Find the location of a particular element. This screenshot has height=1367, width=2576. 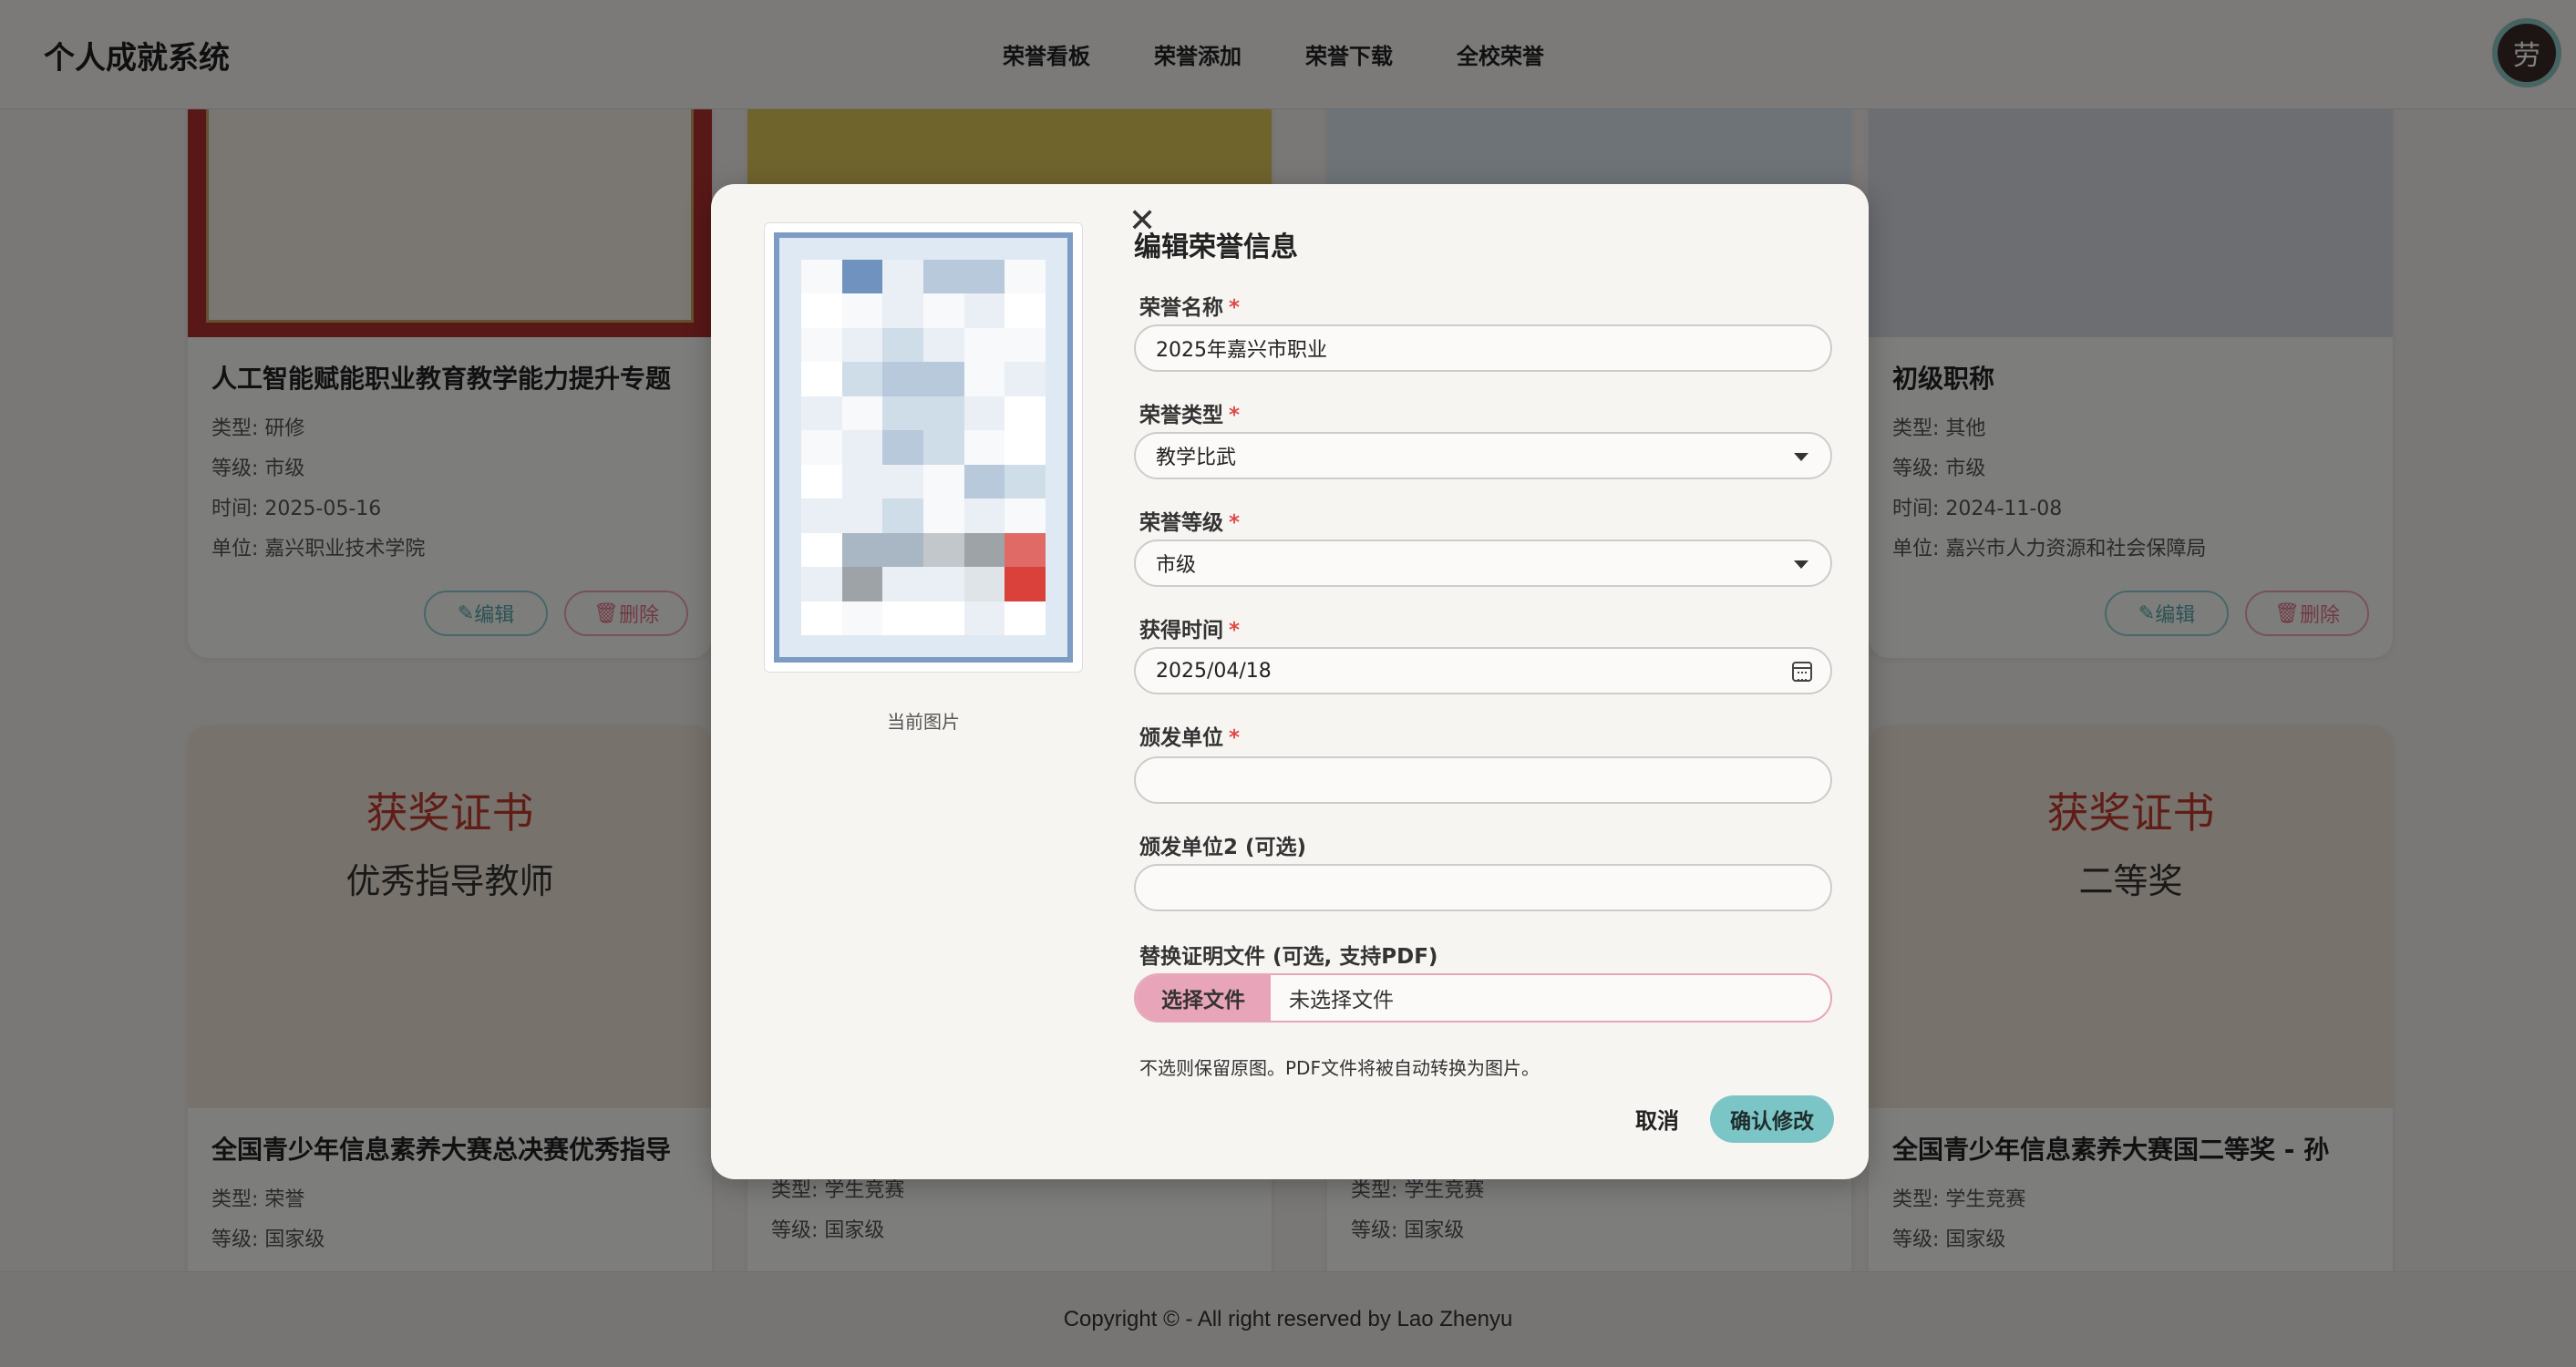

issuer2-input is located at coordinates (1483, 887).